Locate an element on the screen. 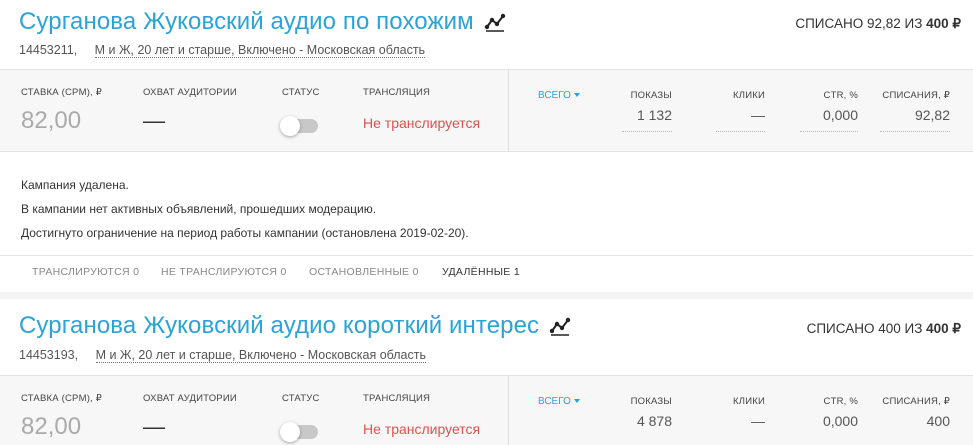 This screenshot has height=445, width=973. title-row: Сурганова Жуковский аудио по похожим is located at coordinates (262, 22).